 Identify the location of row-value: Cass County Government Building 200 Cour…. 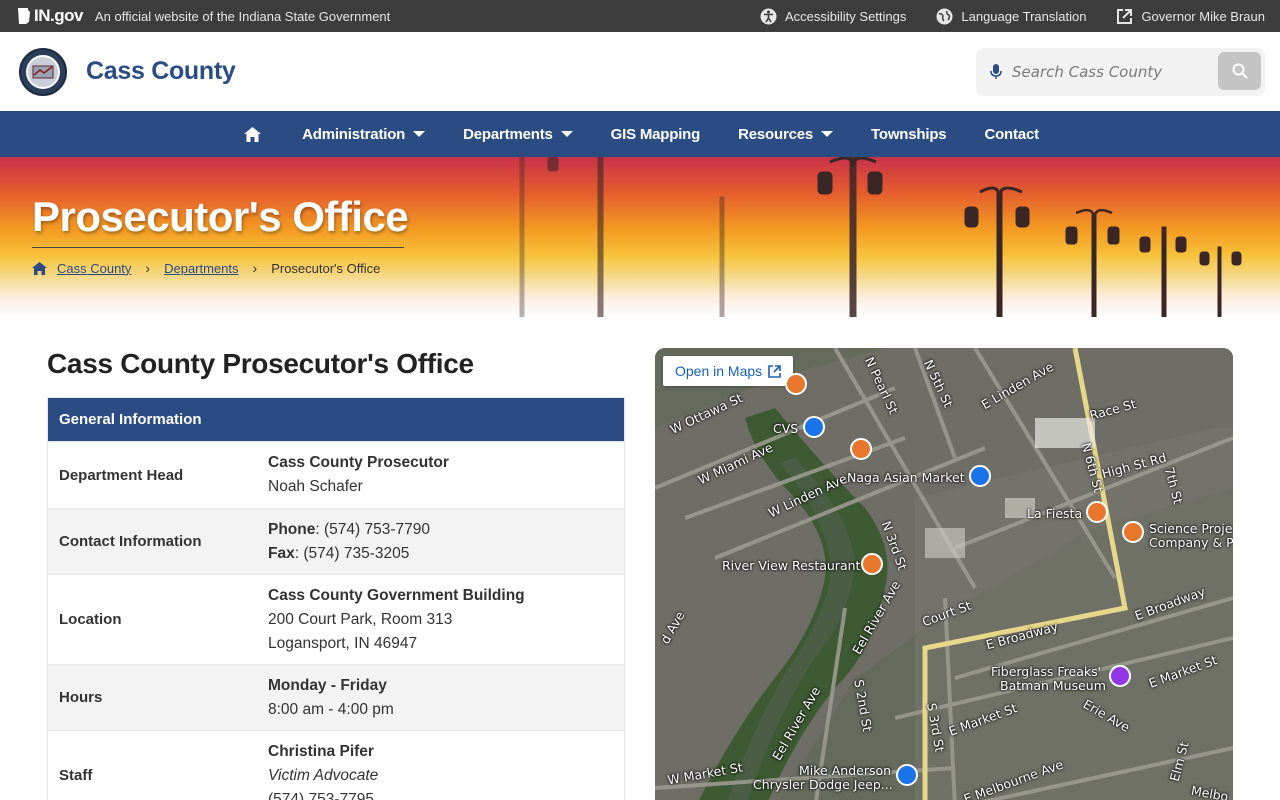
(396, 620).